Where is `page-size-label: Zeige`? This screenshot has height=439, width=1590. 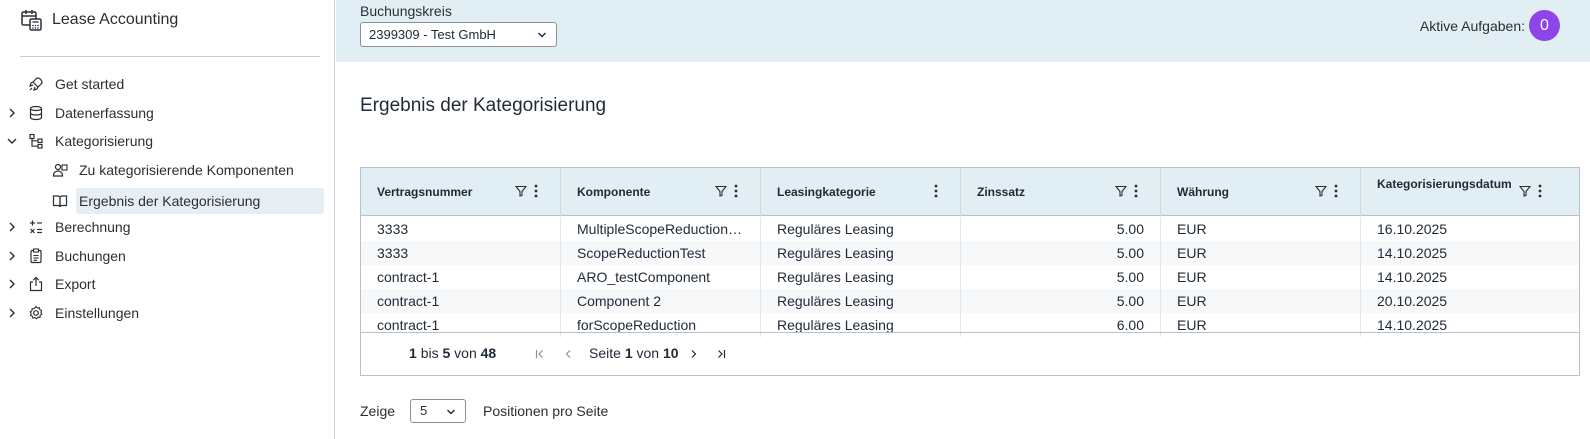
page-size-label: Zeige is located at coordinates (378, 411).